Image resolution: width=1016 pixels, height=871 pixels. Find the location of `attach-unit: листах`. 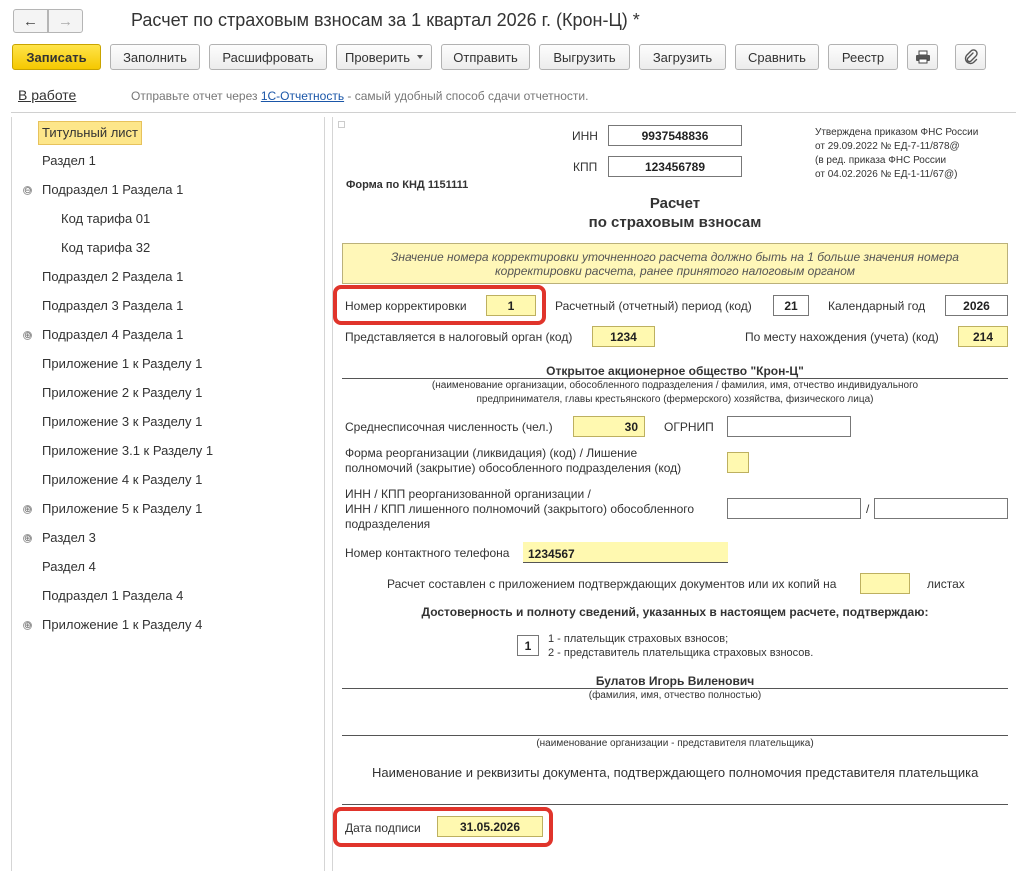

attach-unit: листах is located at coordinates (946, 584).